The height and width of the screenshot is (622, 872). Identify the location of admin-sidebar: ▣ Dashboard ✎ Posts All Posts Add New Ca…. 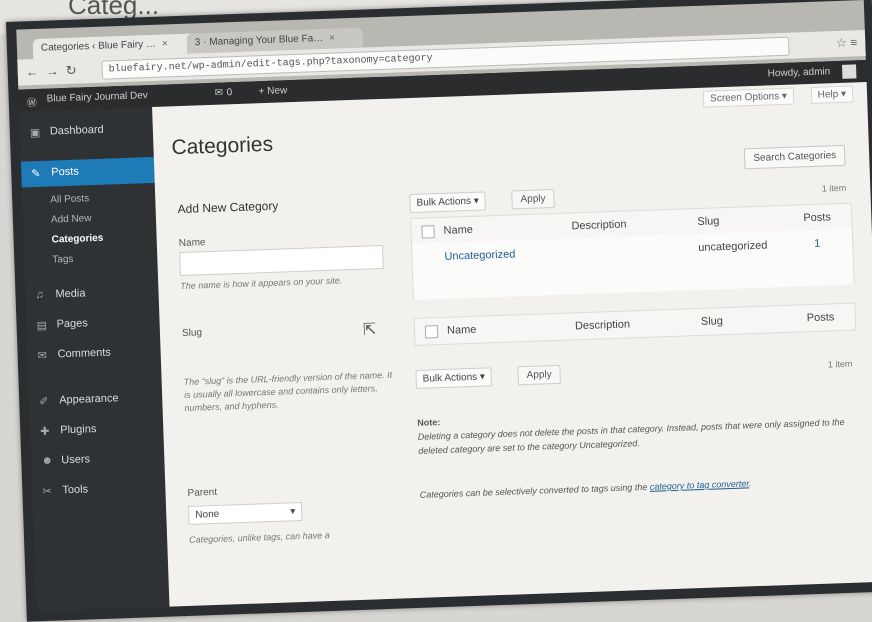
(94, 359).